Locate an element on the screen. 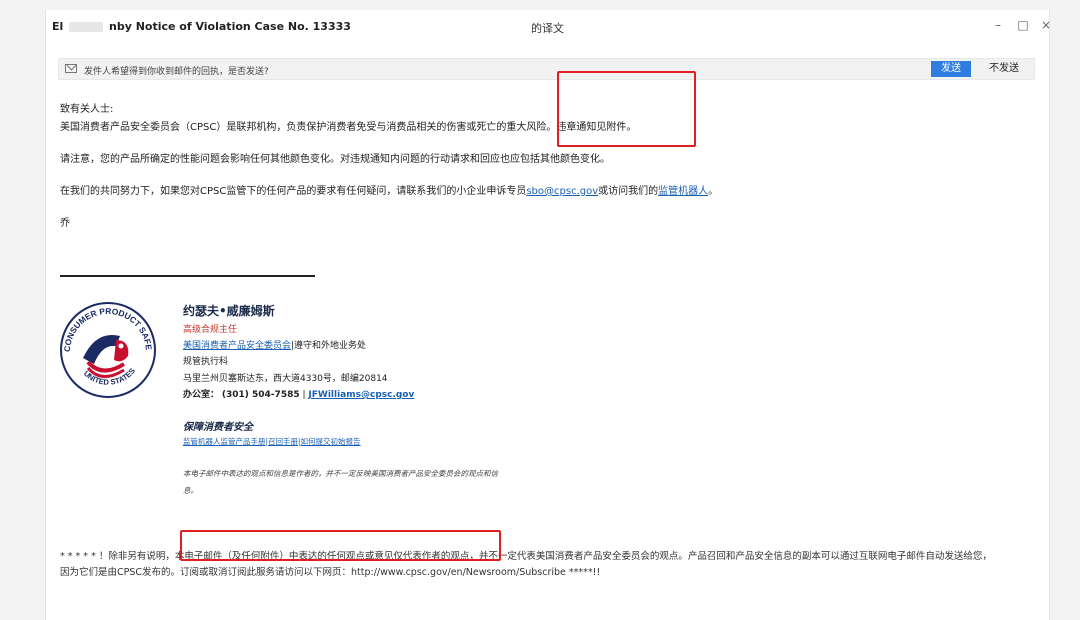 This screenshot has height=620, width=1080. footer-line-1a: * * * * * ！除非另有说明， is located at coordinates (117, 556).